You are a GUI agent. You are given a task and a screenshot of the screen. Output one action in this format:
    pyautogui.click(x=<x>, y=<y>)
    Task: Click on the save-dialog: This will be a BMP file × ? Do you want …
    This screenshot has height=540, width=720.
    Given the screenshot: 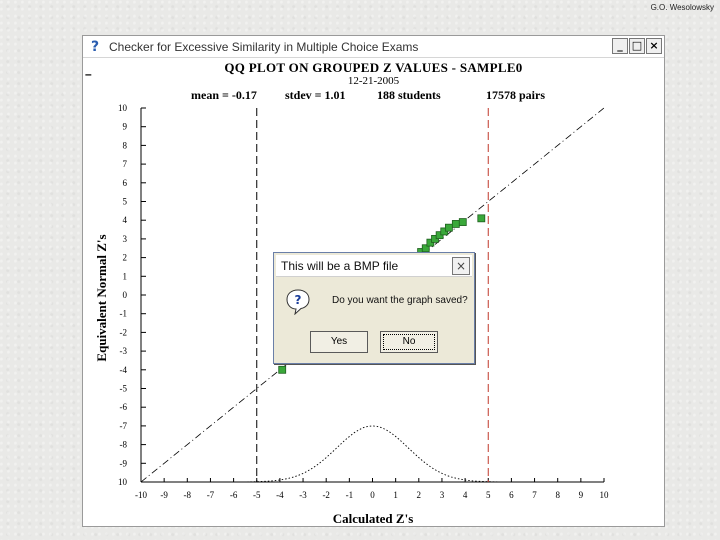 What is the action you would take?
    pyautogui.click(x=374, y=308)
    